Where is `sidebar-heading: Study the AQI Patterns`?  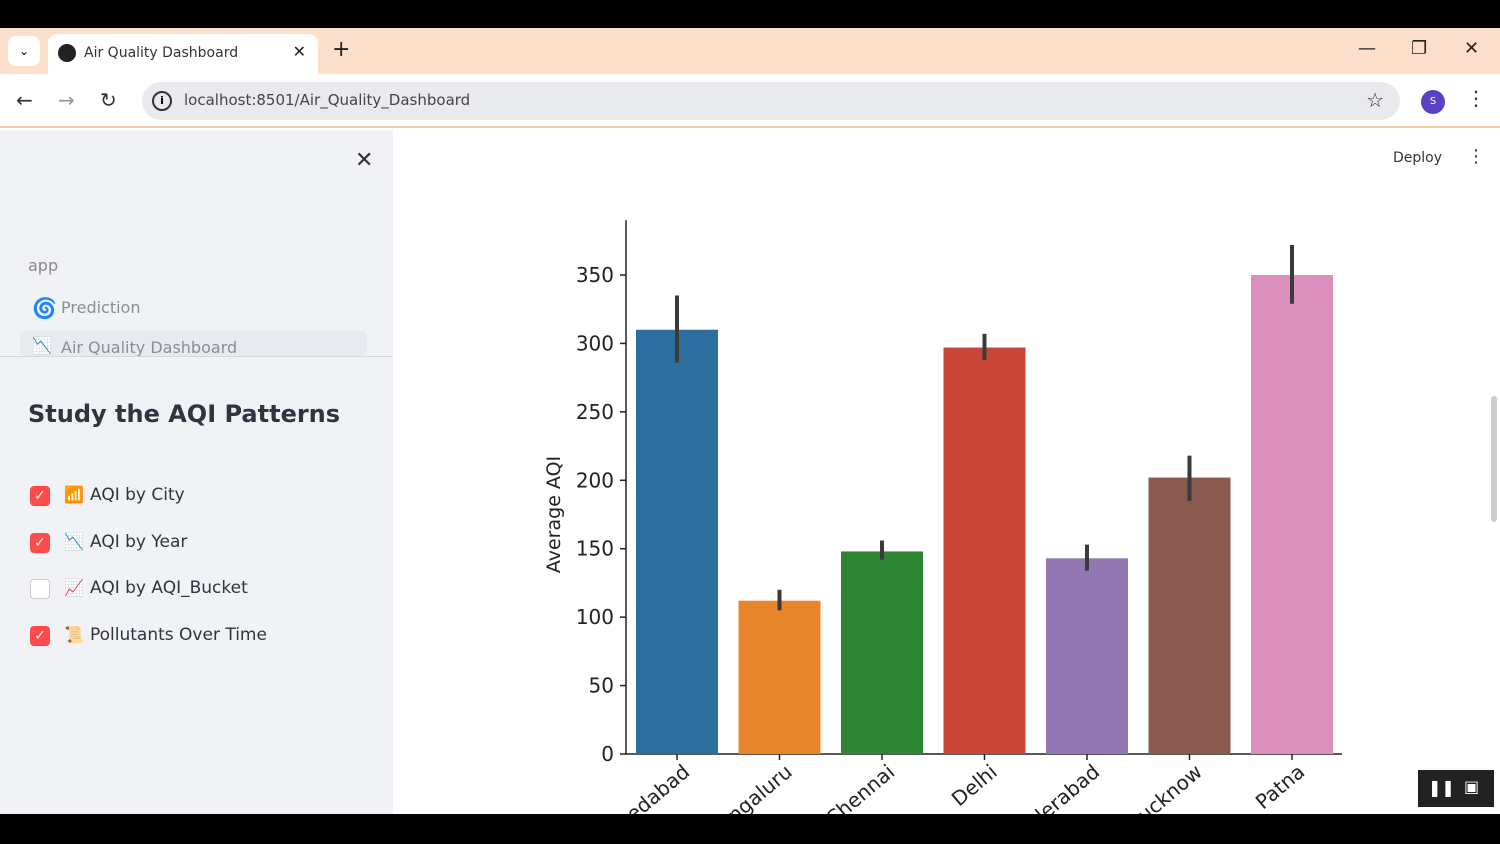 sidebar-heading: Study the AQI Patterns is located at coordinates (184, 414).